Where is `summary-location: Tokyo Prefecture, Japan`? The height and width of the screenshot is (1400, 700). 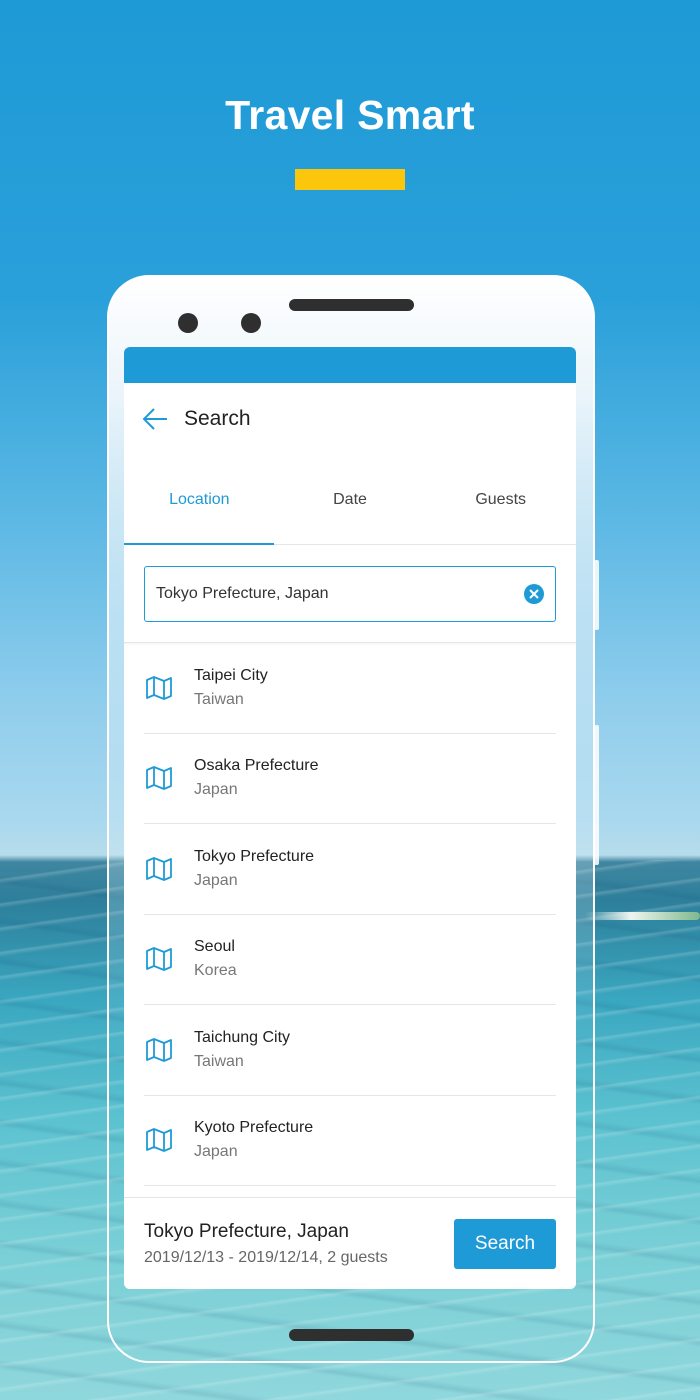 summary-location: Tokyo Prefecture, Japan is located at coordinates (246, 1231).